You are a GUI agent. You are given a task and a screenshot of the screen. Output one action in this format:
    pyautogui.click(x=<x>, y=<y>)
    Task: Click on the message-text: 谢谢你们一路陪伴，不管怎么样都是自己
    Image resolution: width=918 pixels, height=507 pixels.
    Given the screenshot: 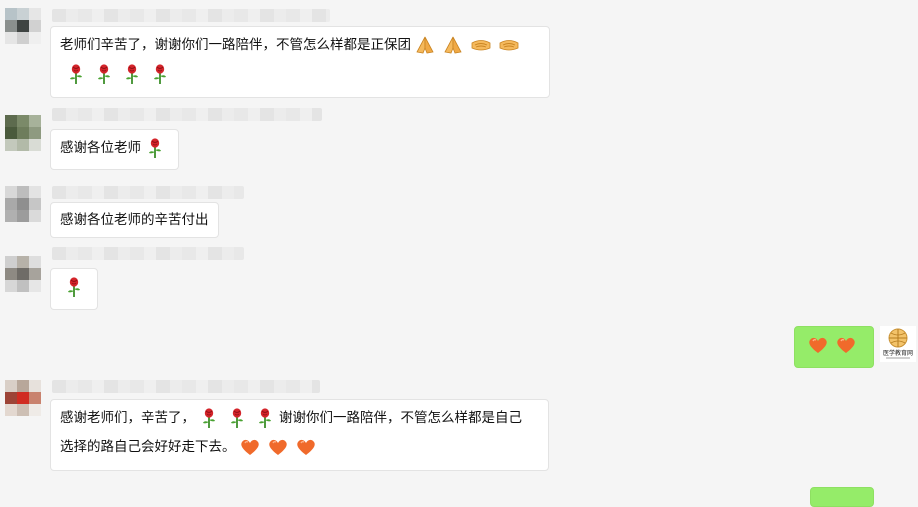 What is the action you would take?
    pyautogui.click(x=400, y=418)
    